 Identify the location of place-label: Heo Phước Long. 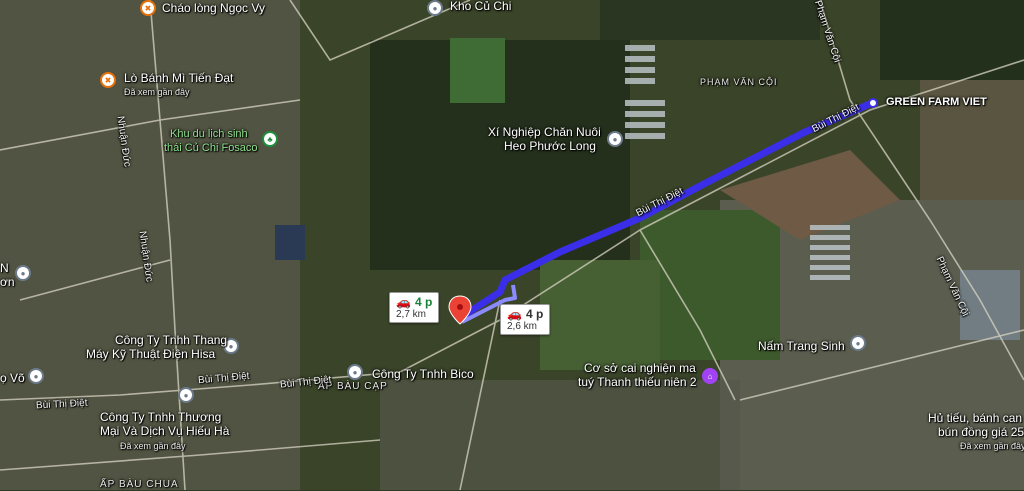
(550, 146).